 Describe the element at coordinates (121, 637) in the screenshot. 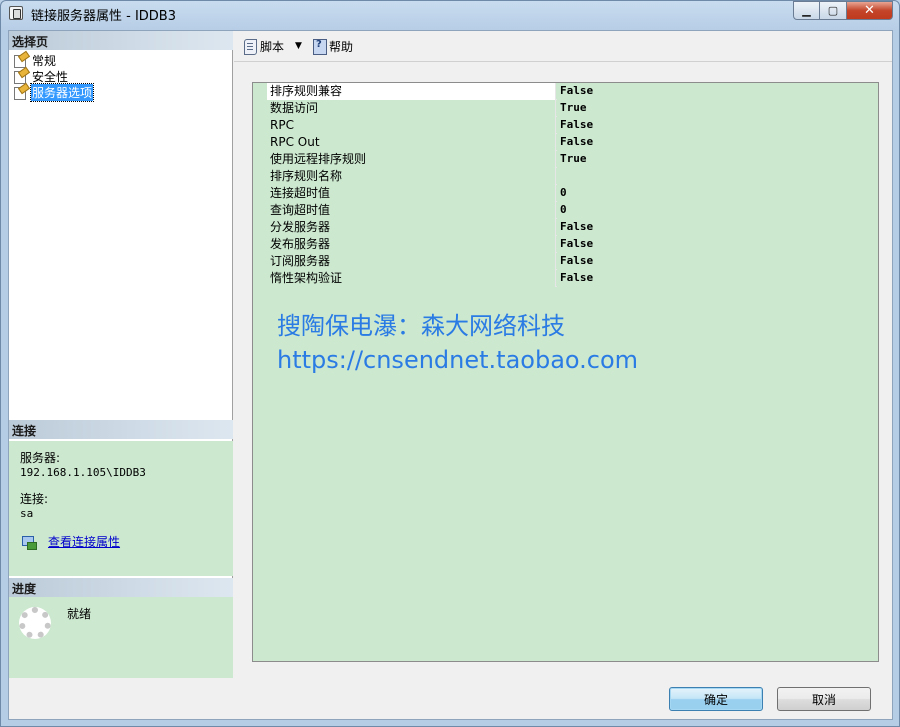

I see `progress-panel: 就绪` at that location.